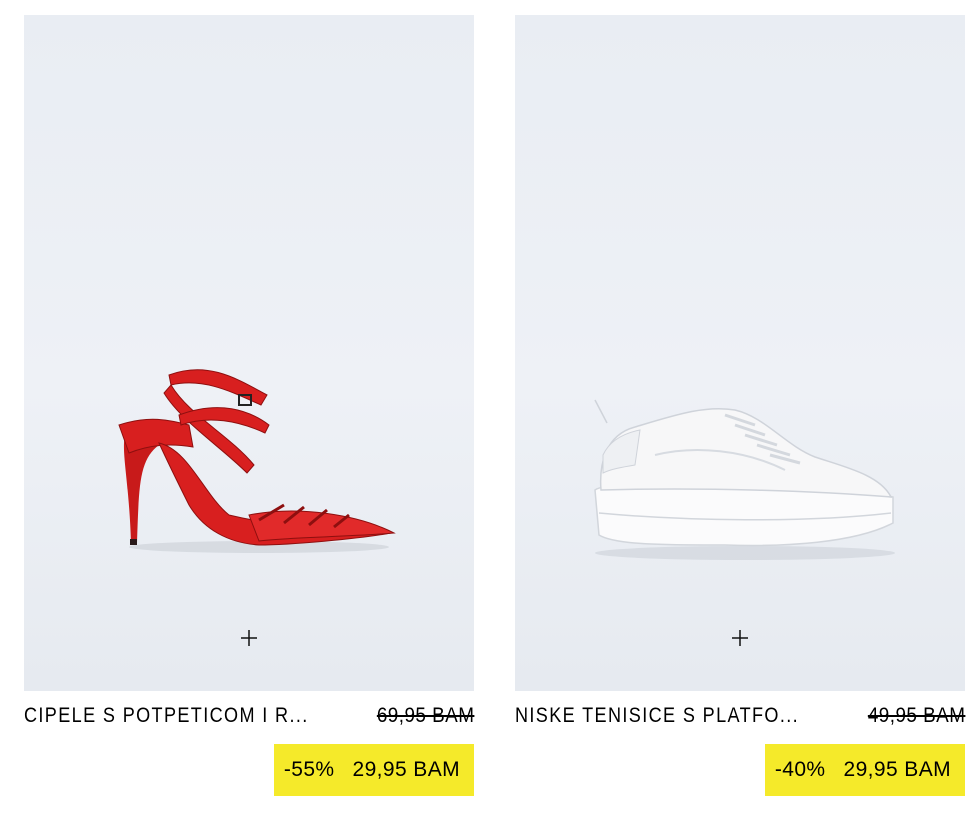 The width and height of the screenshot is (976, 816). Describe the element at coordinates (257, 461) in the screenshot. I see `red-heel-shoe-image` at that location.